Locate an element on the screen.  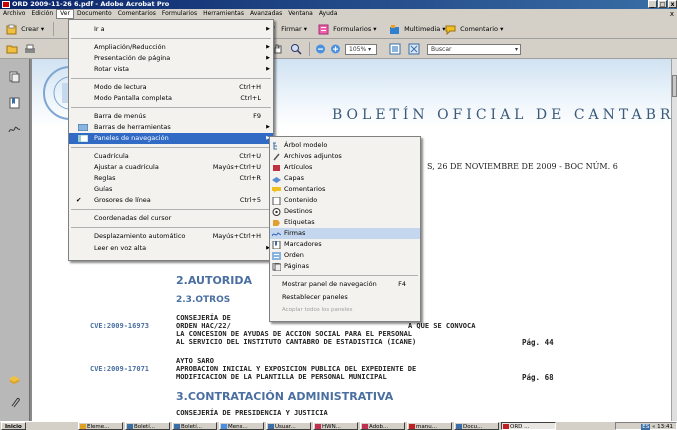
order-icon is located at coordinates (276, 256).